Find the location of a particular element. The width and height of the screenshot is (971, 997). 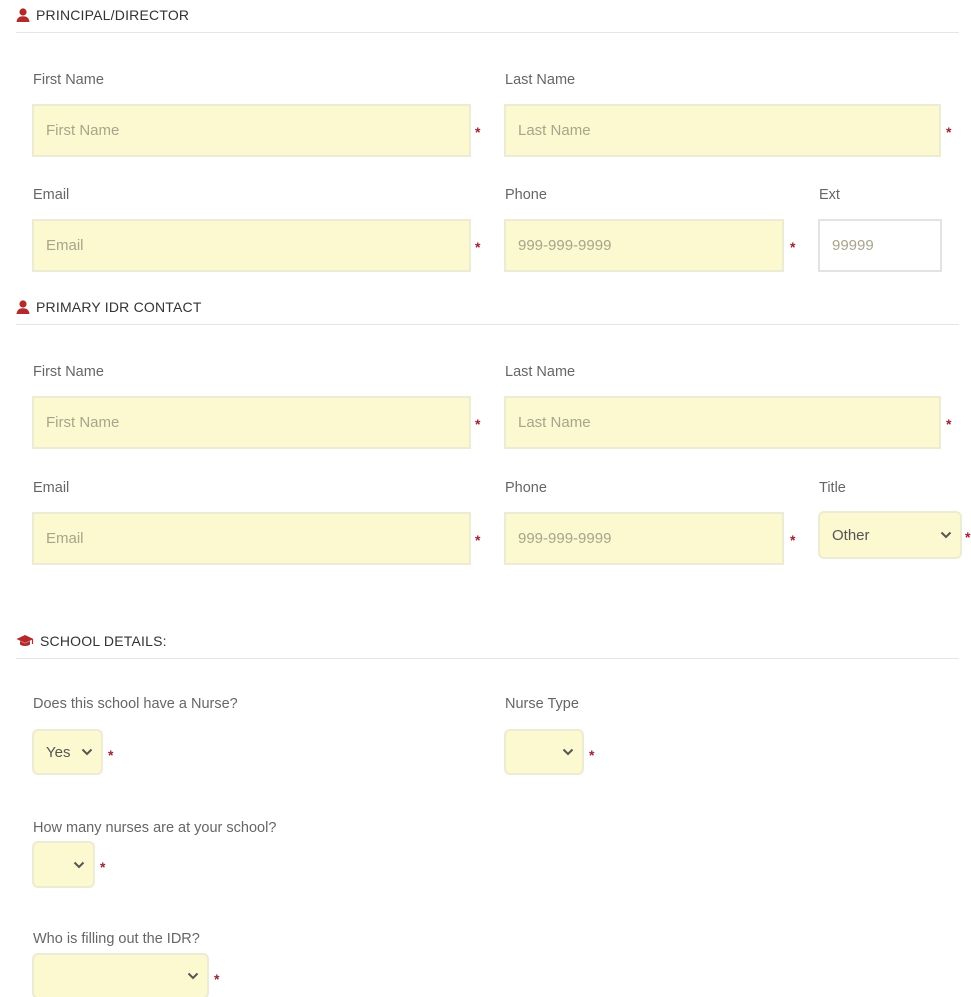

contact-last-name-label: Last Name is located at coordinates (540, 372).